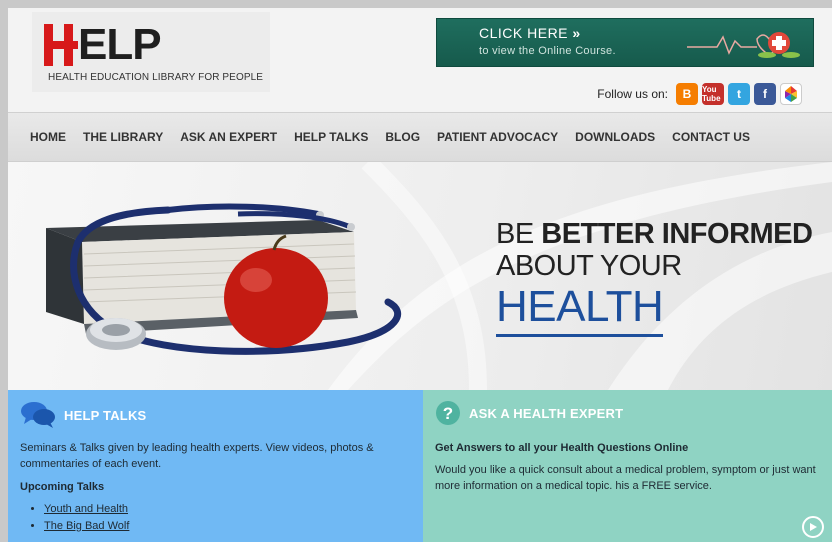  Describe the element at coordinates (530, 33) in the screenshot. I see `banner-cta: CLICK HERE »` at that location.